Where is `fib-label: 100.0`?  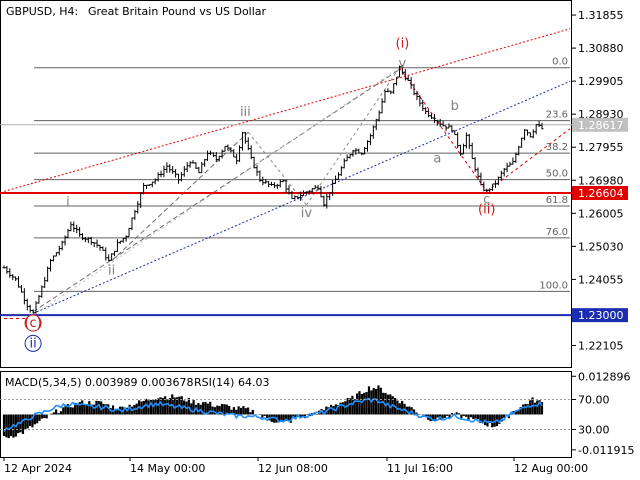 fib-label: 100.0 is located at coordinates (553, 285).